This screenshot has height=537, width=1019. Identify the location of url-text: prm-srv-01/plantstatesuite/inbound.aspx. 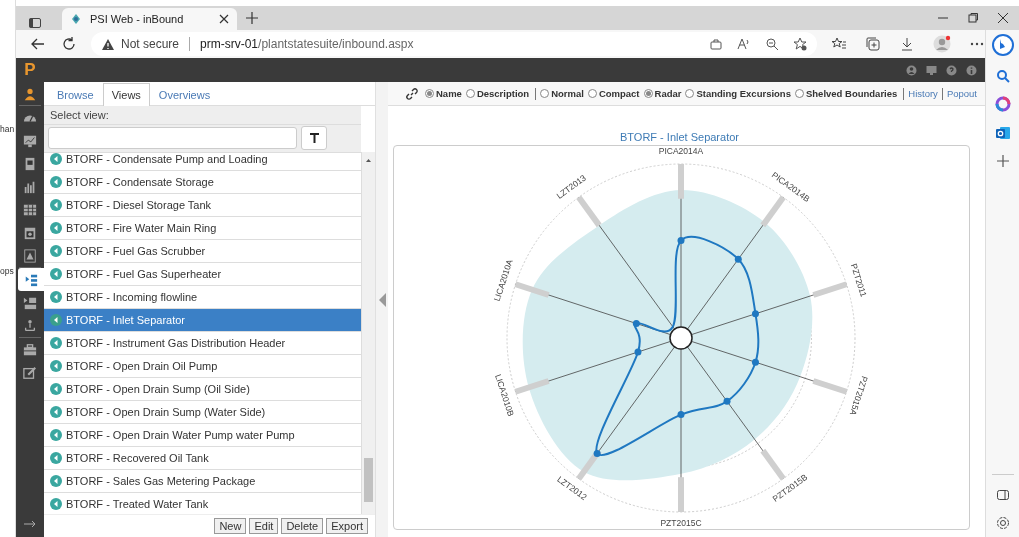
(451, 44).